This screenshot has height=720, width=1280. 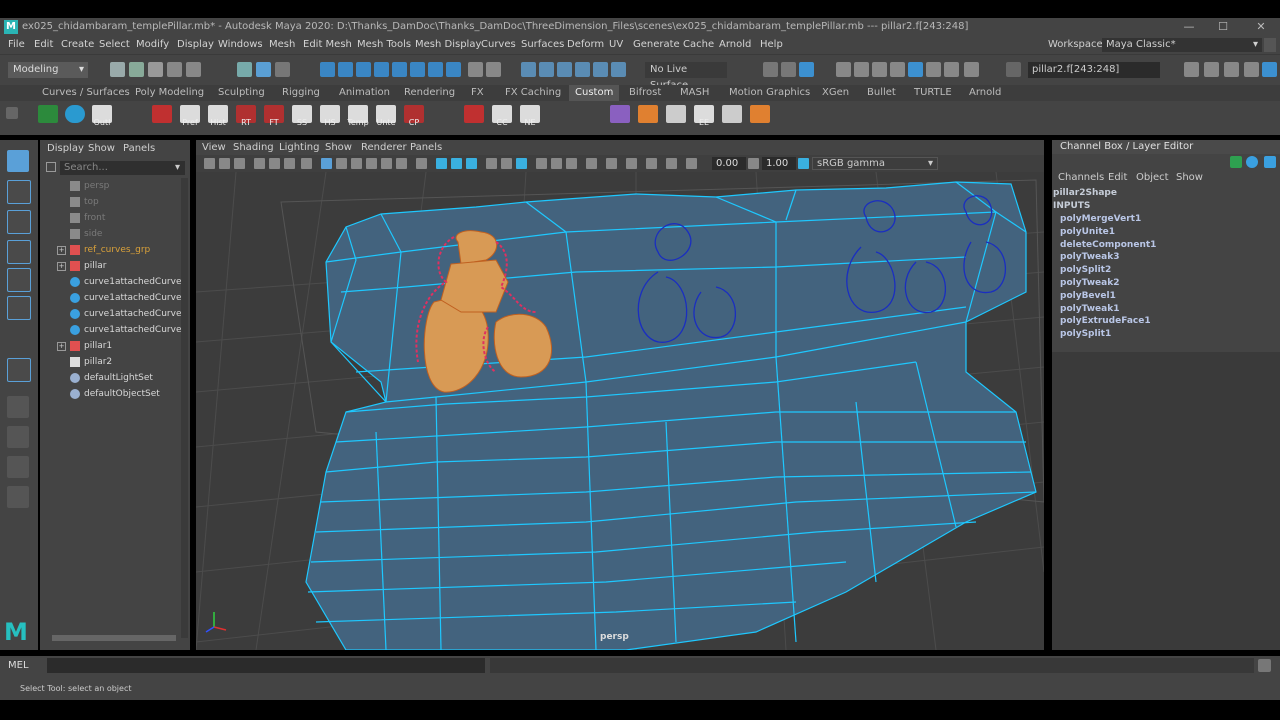 What do you see at coordinates (881, 92) in the screenshot?
I see `tab-bullet: Bullet` at bounding box center [881, 92].